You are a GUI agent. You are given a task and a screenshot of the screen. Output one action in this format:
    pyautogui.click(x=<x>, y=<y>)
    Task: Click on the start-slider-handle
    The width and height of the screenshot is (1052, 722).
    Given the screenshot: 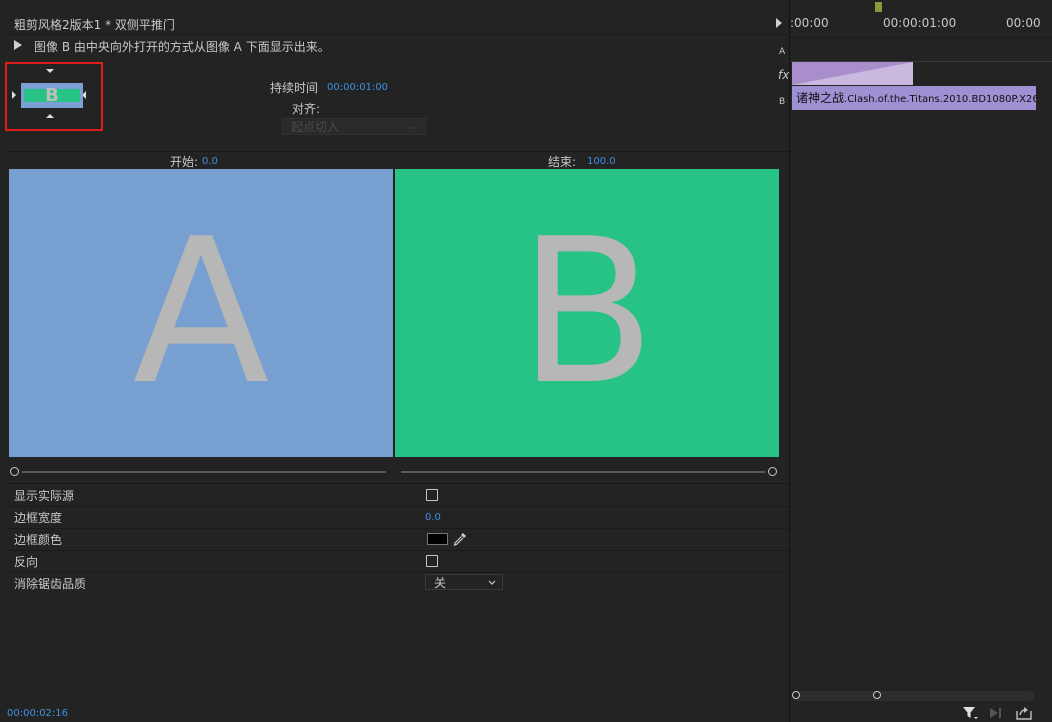 What is the action you would take?
    pyautogui.click(x=14, y=471)
    